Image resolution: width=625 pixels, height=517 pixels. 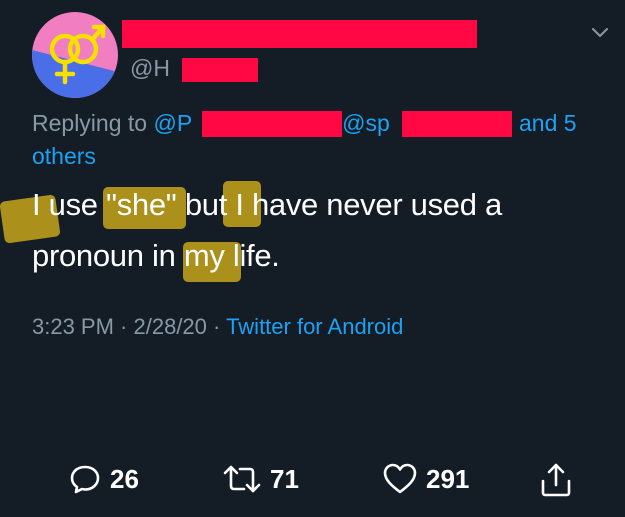 What do you see at coordinates (172, 123) in the screenshot?
I see `mention-link-1: @P` at bounding box center [172, 123].